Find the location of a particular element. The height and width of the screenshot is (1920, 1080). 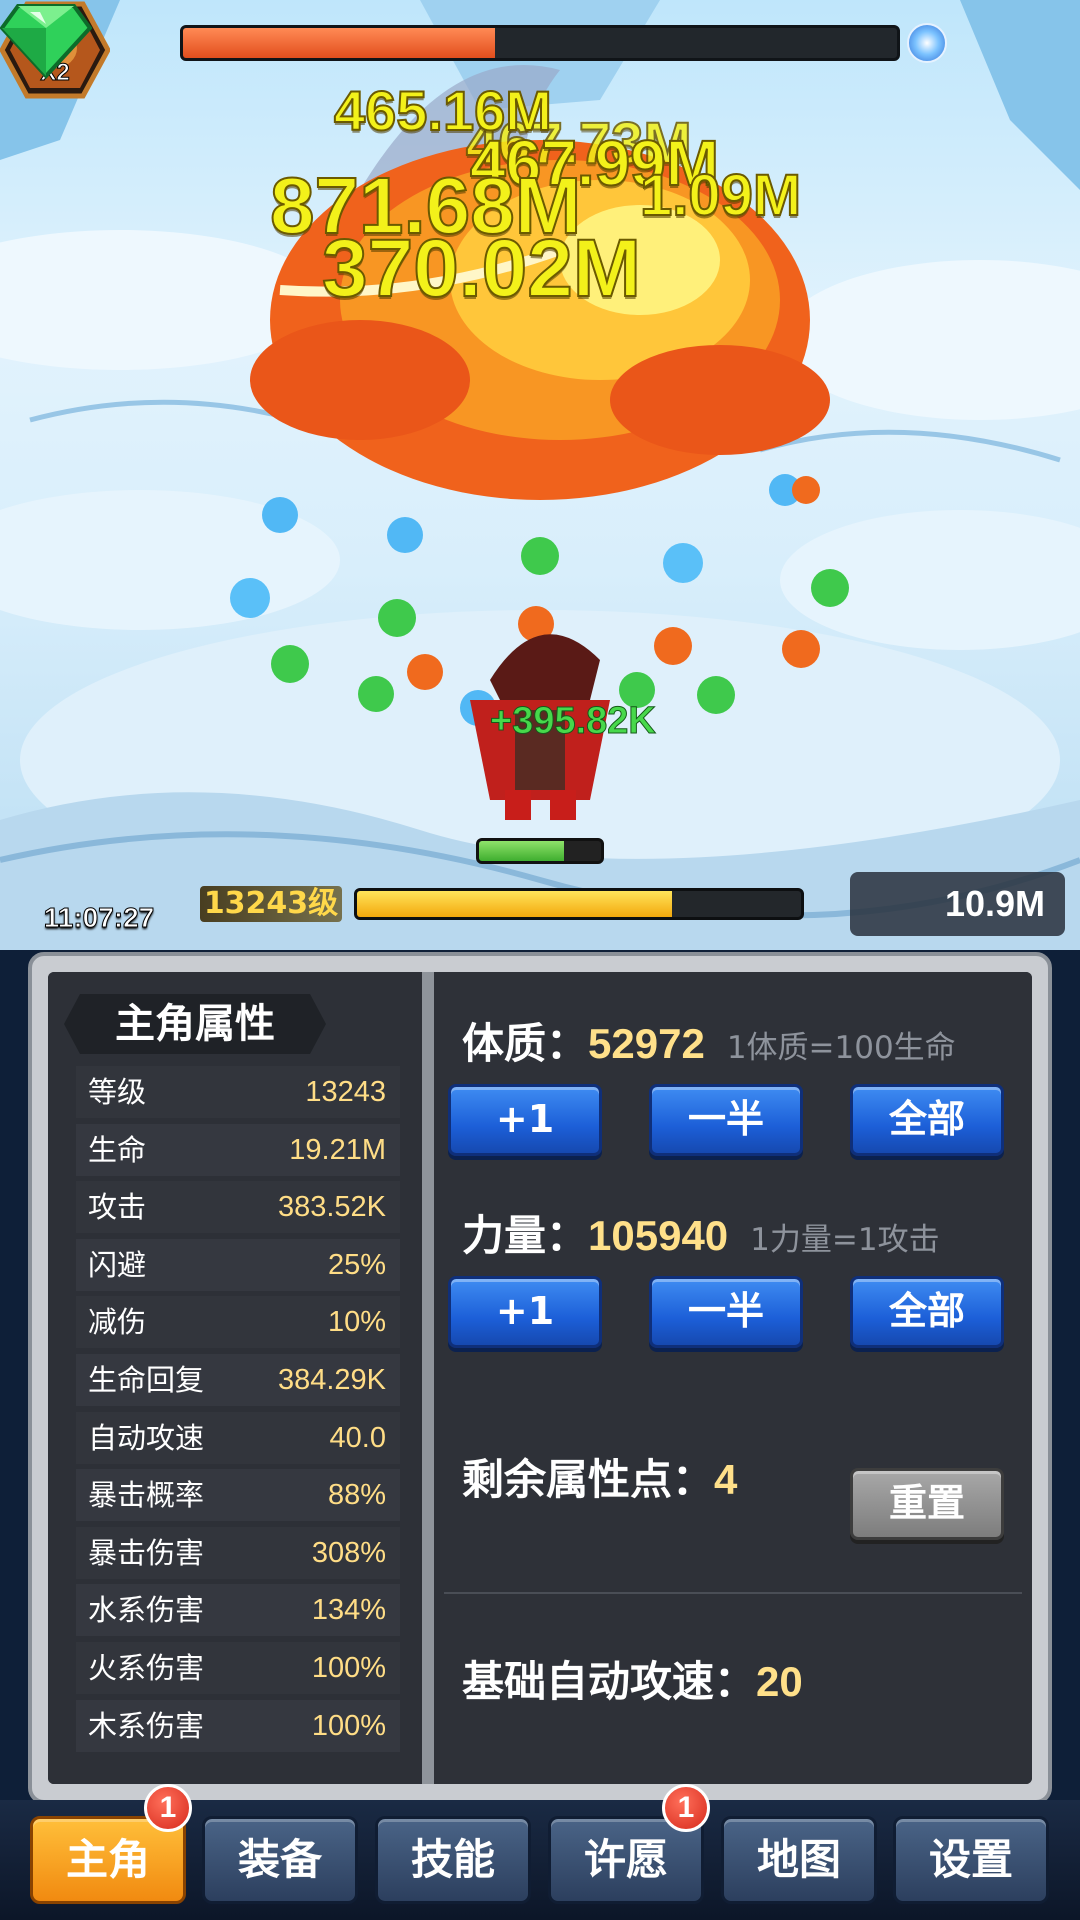

stat-row: 暴击伤害 308% is located at coordinates (238, 1552).